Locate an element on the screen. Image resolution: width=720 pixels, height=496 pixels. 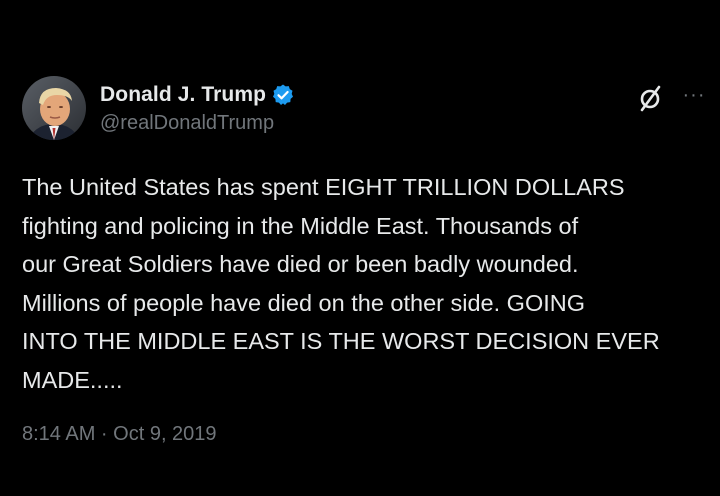
tweet-timestamp: 8:14 AM · Oct 9, 2019 is located at coordinates (119, 434).